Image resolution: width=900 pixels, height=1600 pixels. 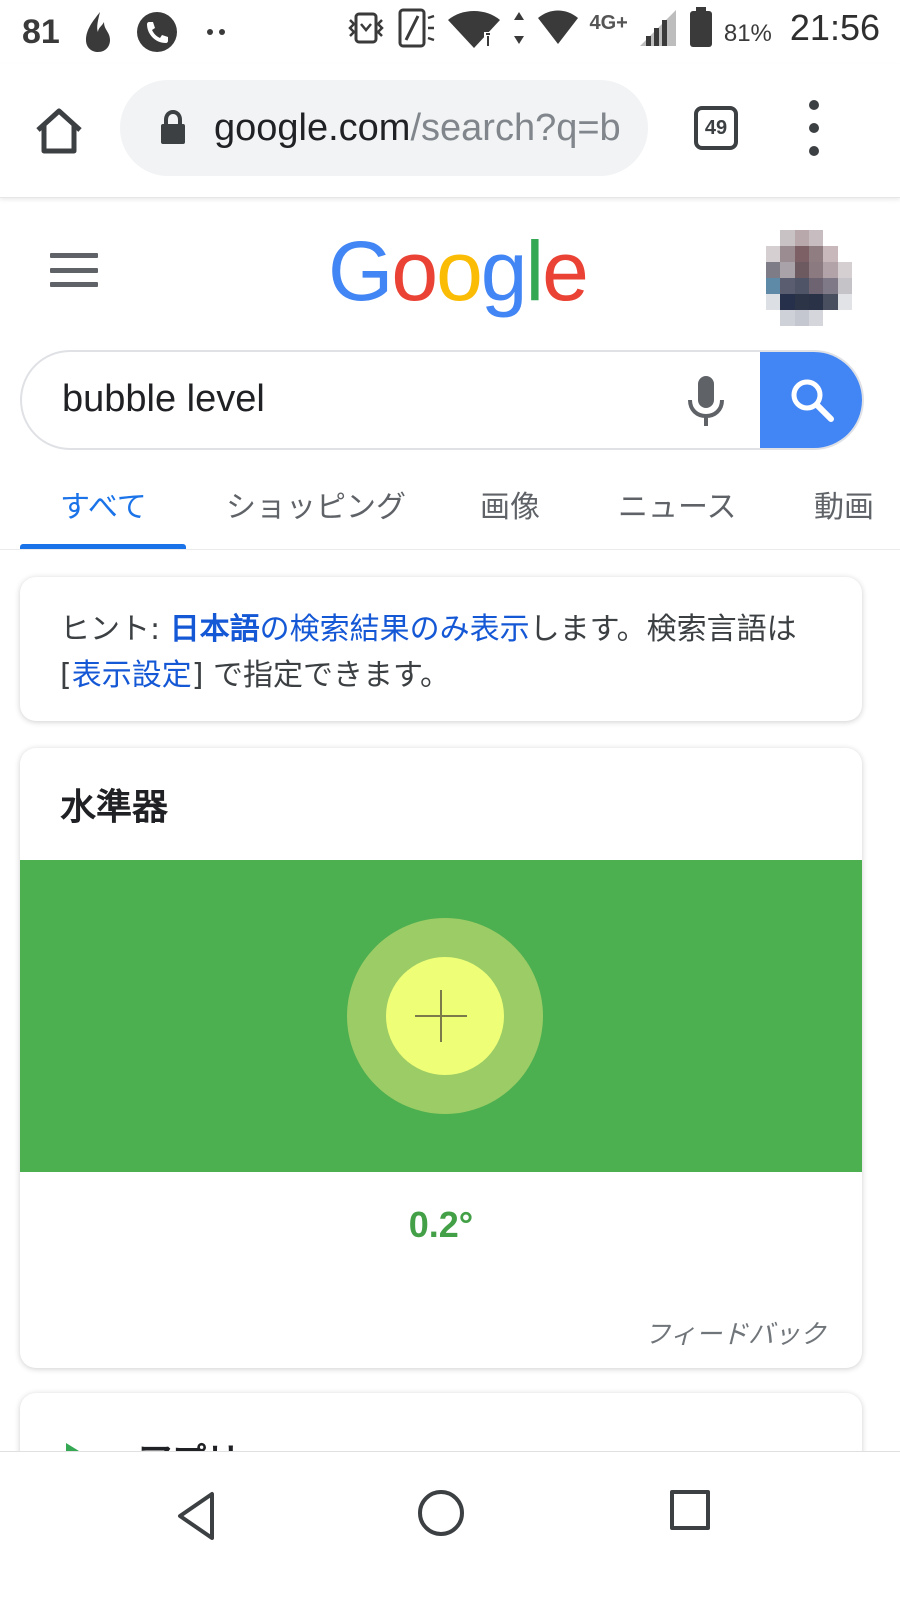 What do you see at coordinates (215, 32) in the screenshot?
I see `more-dots-icon` at bounding box center [215, 32].